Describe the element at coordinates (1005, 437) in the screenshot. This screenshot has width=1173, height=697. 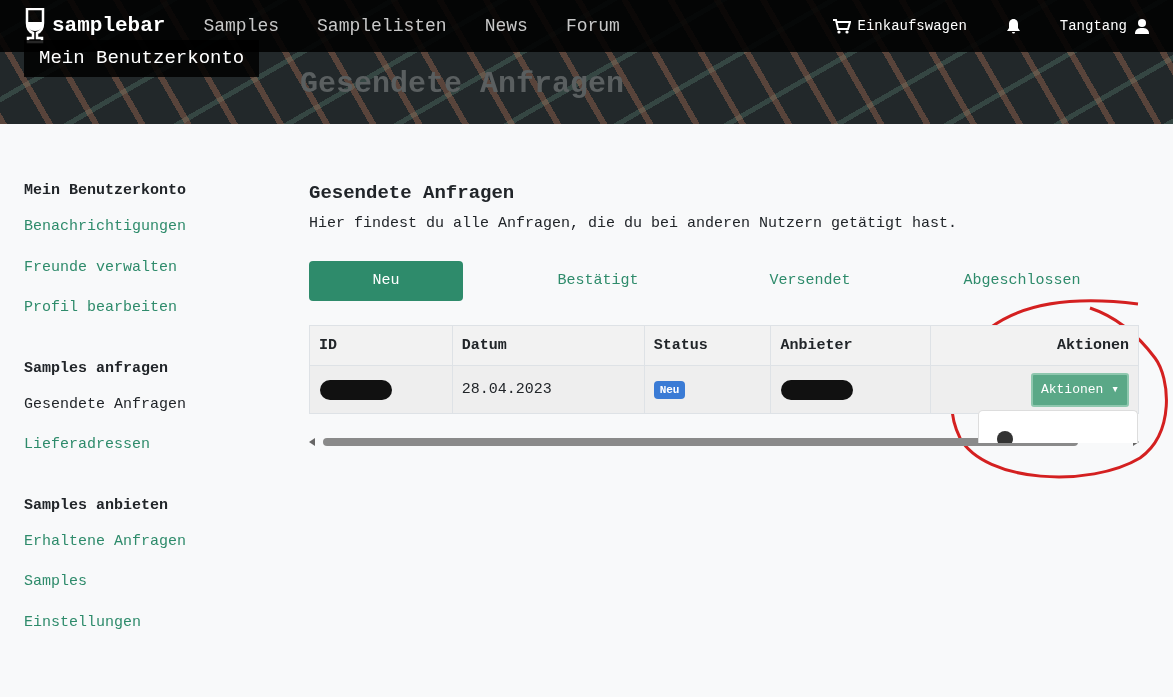
I see `info-icon` at that location.